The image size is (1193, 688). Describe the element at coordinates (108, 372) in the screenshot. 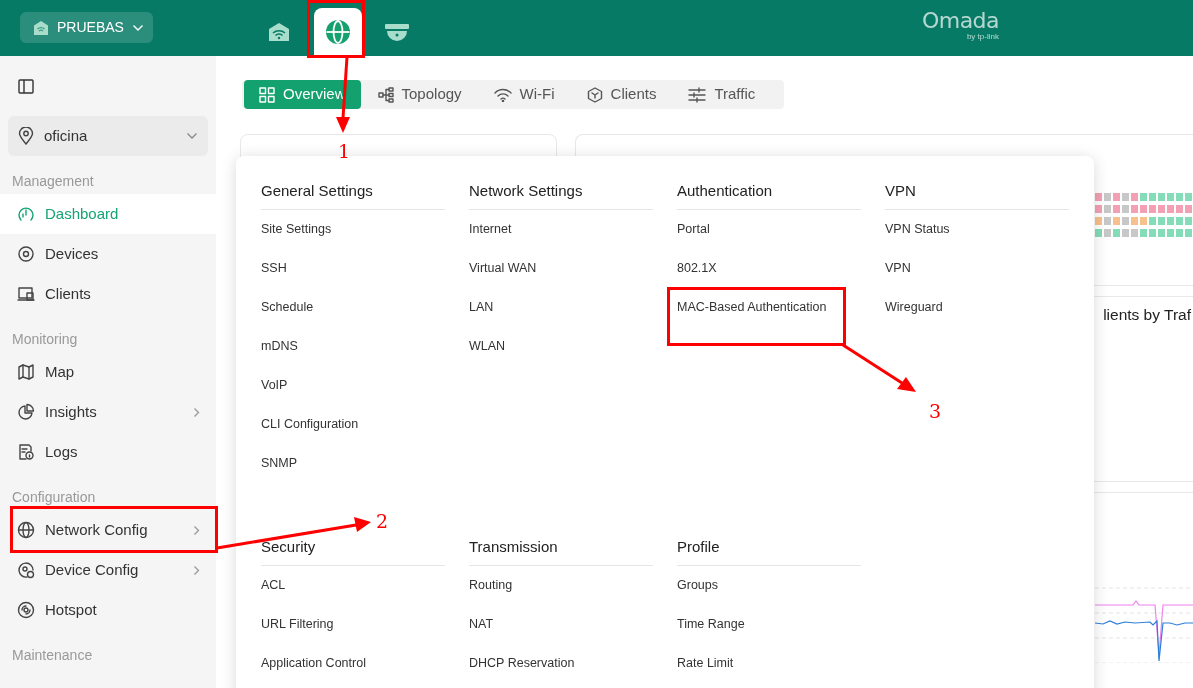

I see `sidebar-item: Map` at that location.